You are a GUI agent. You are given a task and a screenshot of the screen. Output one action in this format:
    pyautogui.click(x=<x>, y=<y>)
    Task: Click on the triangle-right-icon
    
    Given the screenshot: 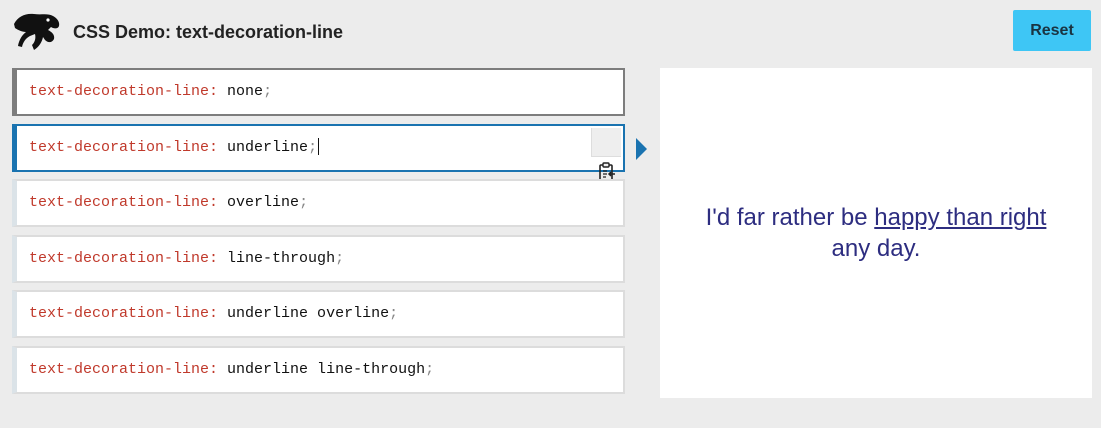 What is the action you would take?
    pyautogui.click(x=641, y=149)
    